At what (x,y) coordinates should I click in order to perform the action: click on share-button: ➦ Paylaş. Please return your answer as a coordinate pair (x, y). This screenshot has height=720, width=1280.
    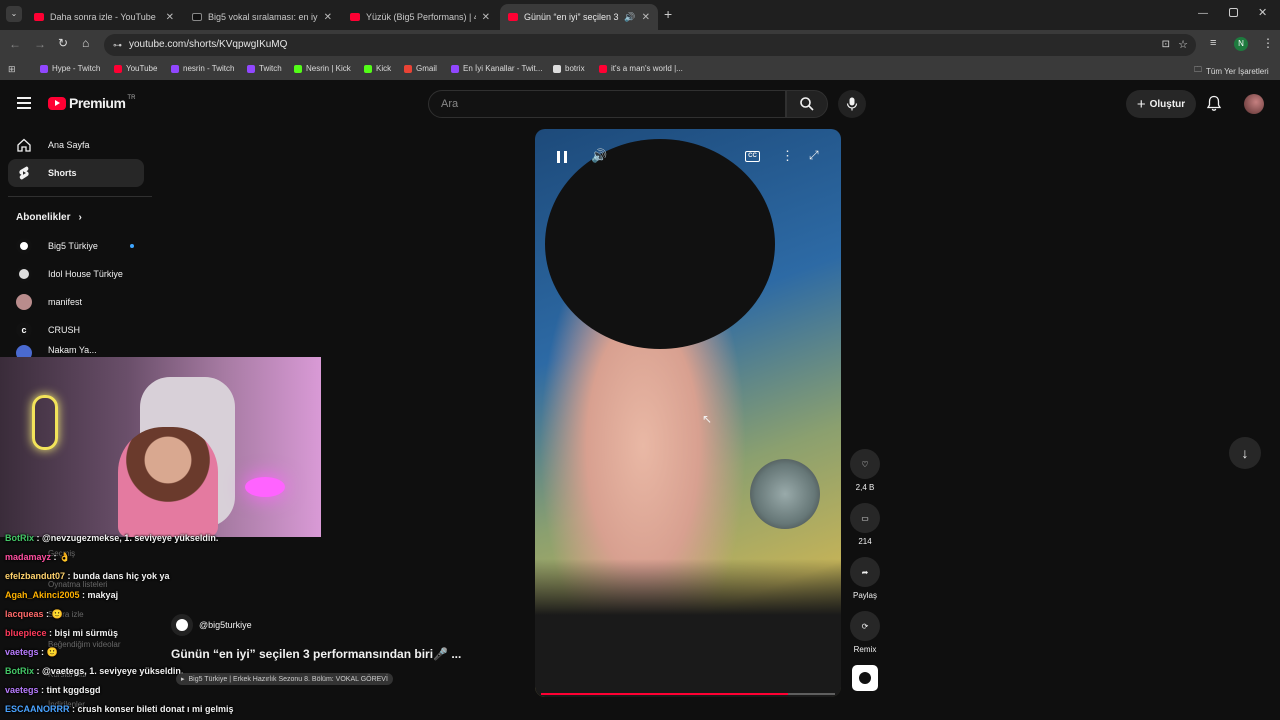
    Looking at the image, I should click on (865, 578).